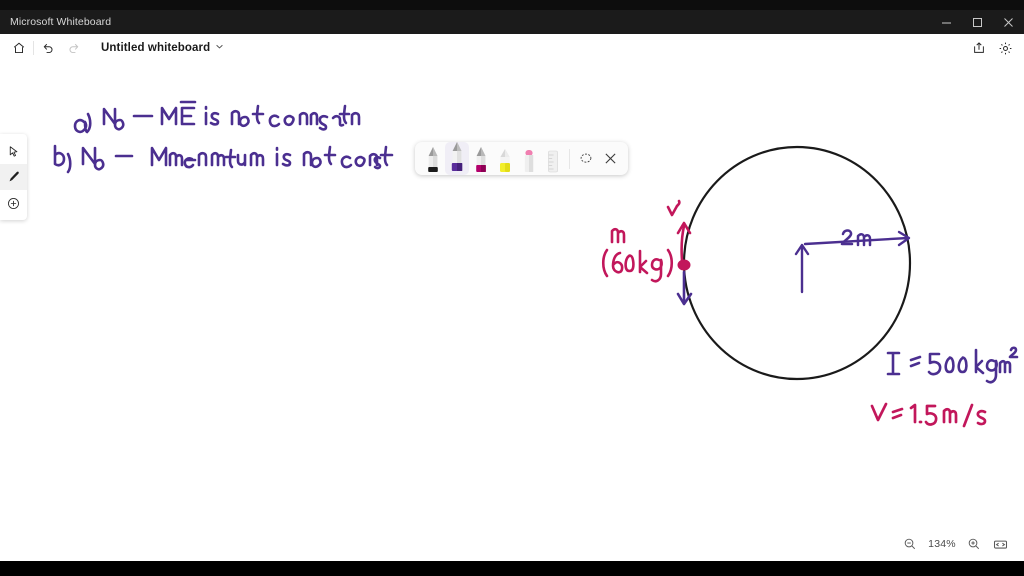 Image resolution: width=1024 pixels, height=576 pixels. I want to click on mass-label, so click(637, 255).